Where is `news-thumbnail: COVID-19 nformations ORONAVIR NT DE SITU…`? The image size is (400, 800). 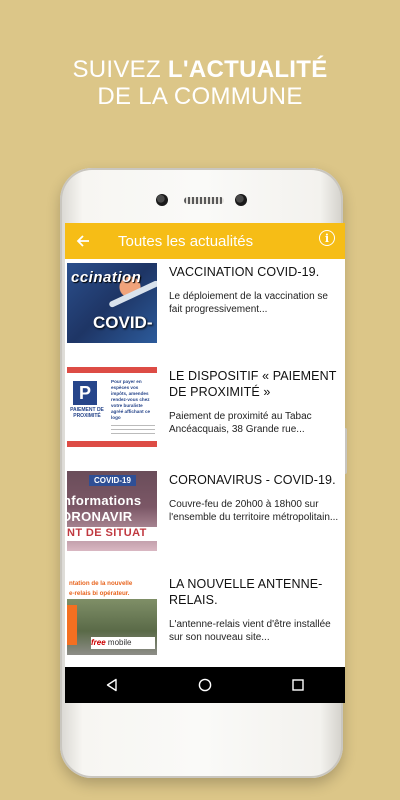 news-thumbnail: COVID-19 nformations ORONAVIR NT DE SITU… is located at coordinates (112, 511).